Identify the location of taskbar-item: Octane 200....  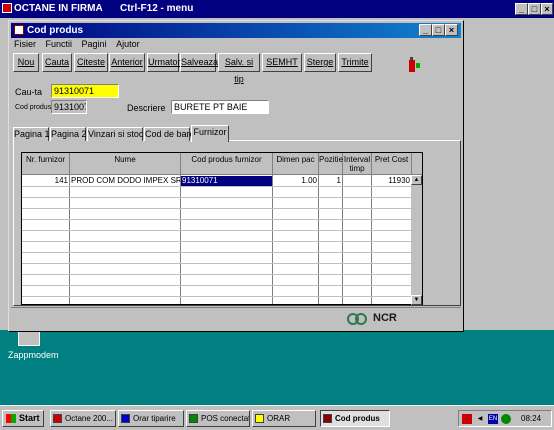
(83, 418).